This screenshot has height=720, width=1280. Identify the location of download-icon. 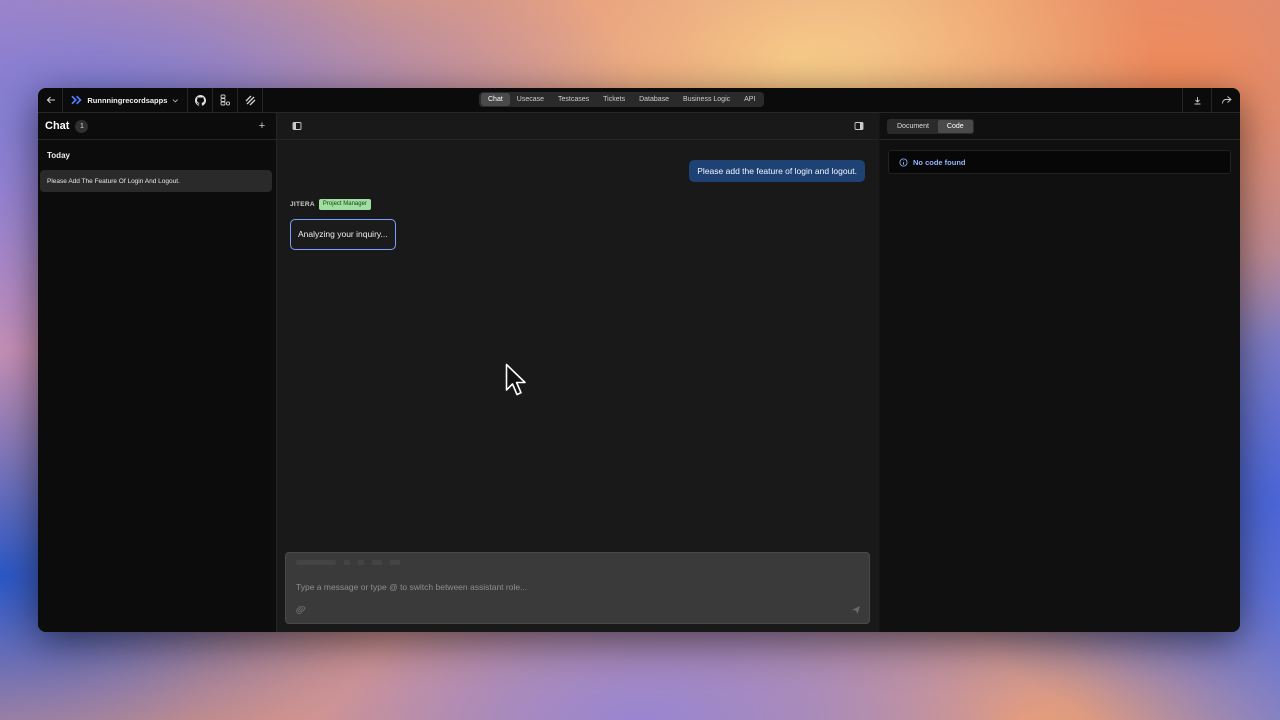
(1197, 100).